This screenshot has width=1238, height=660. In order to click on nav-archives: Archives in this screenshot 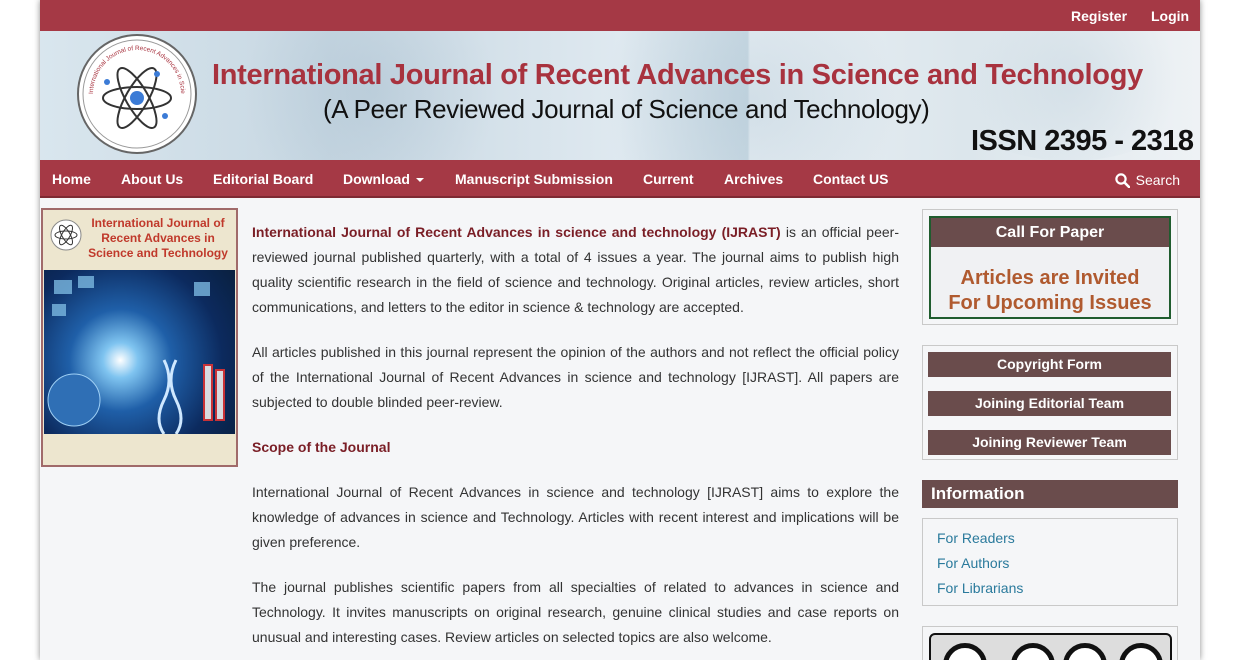, I will do `click(753, 179)`.